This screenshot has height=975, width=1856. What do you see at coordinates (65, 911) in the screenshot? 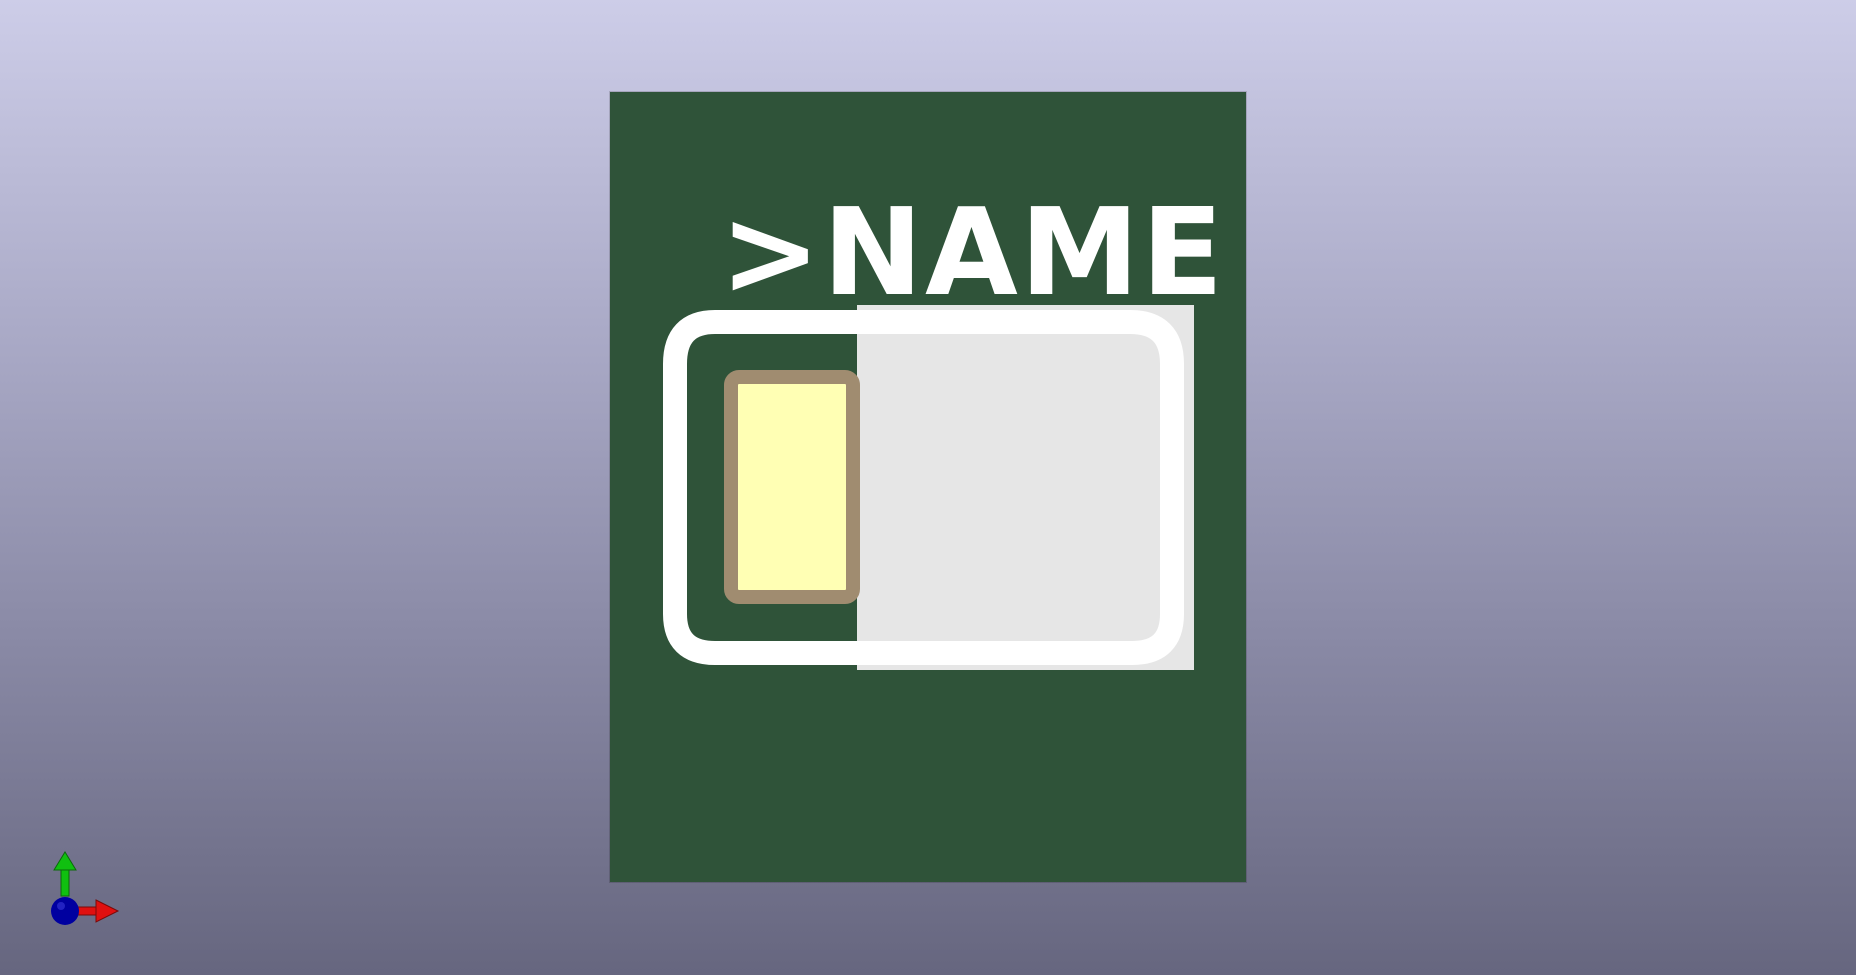
I see `z-axis-origin-icon` at bounding box center [65, 911].